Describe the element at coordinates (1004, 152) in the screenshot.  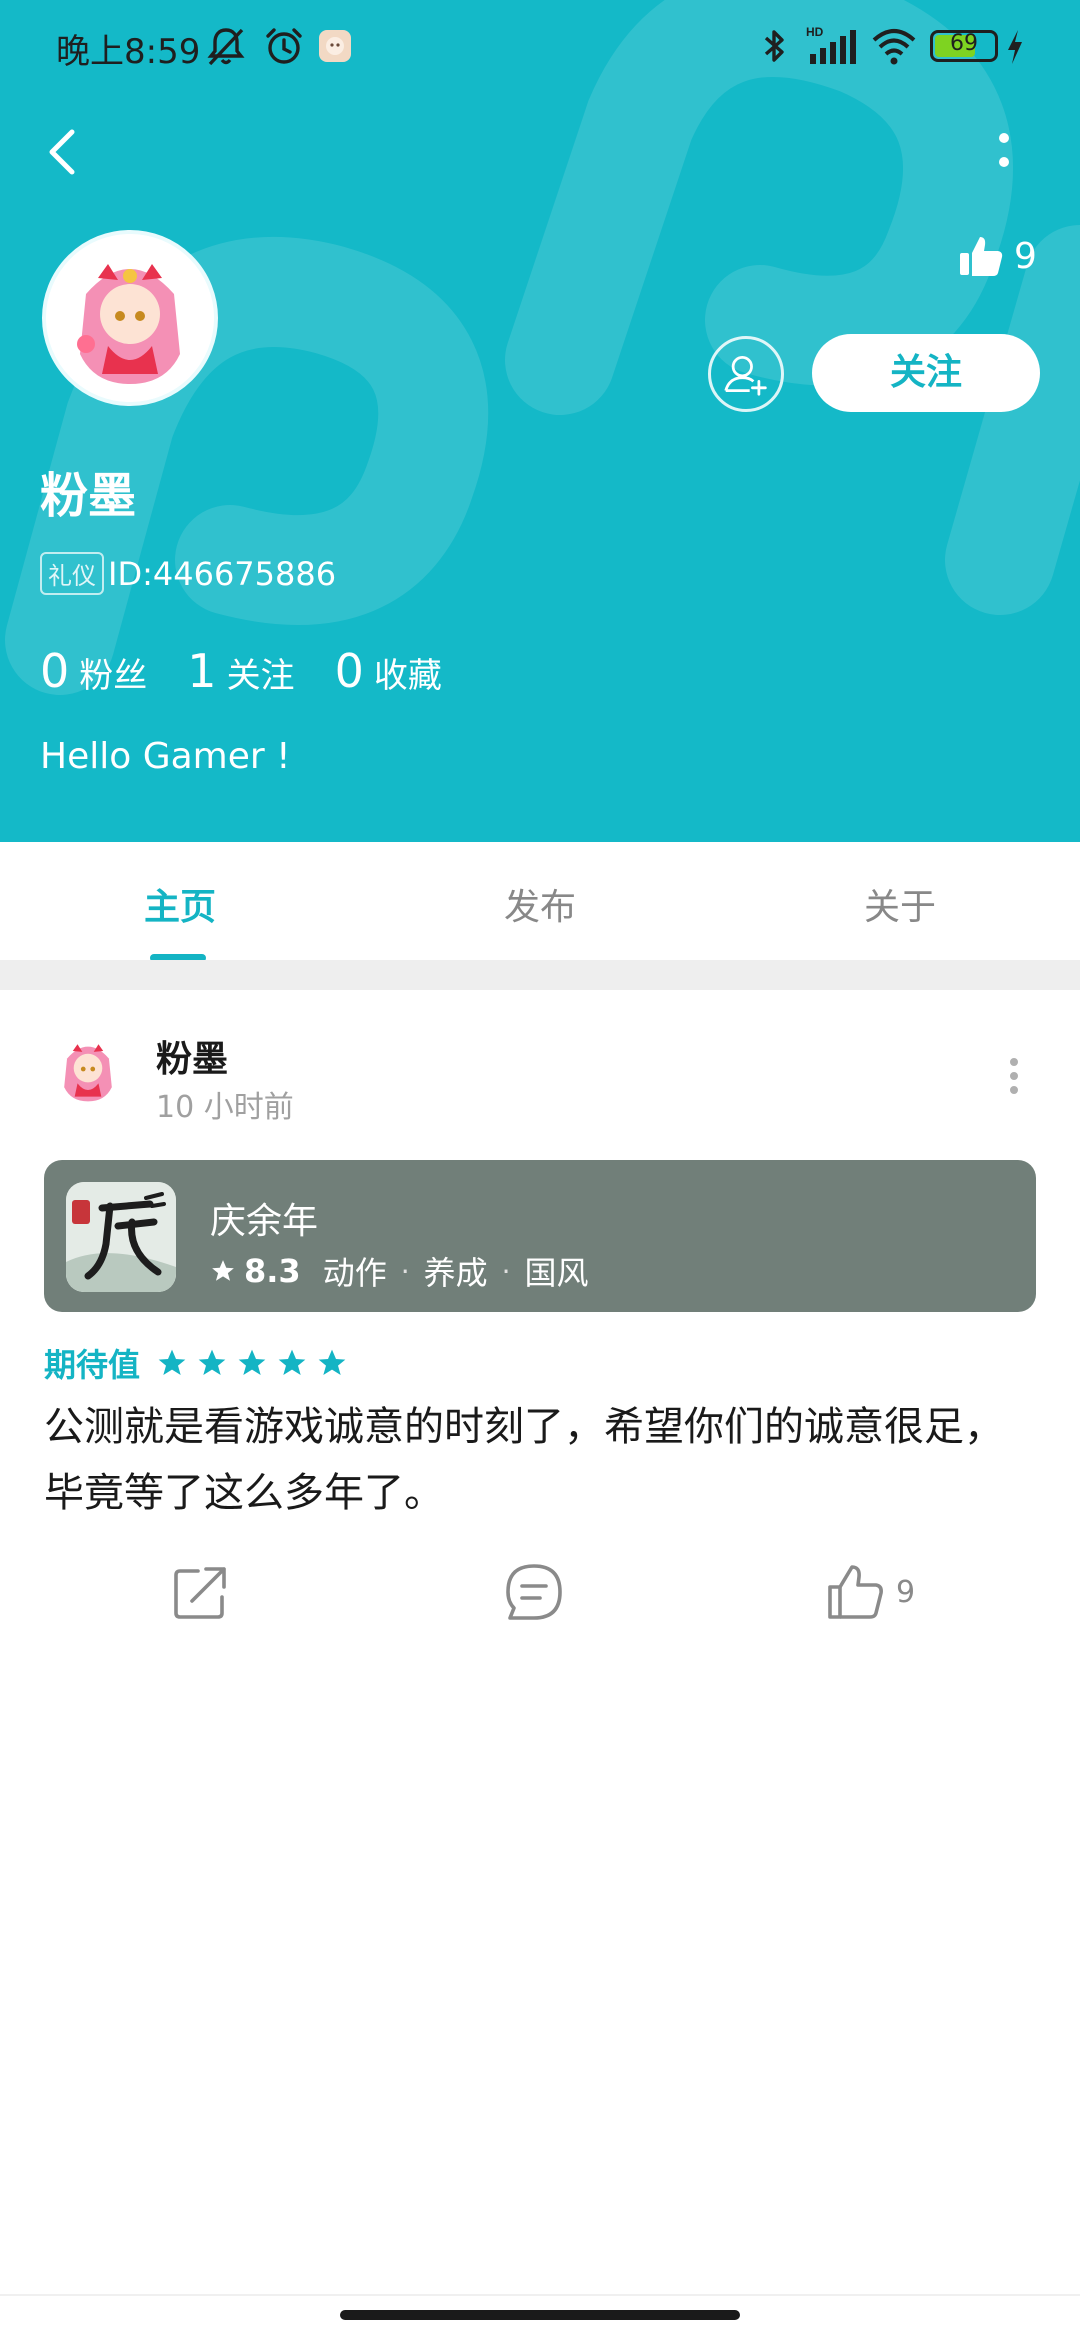
I see `more-options-icon` at that location.